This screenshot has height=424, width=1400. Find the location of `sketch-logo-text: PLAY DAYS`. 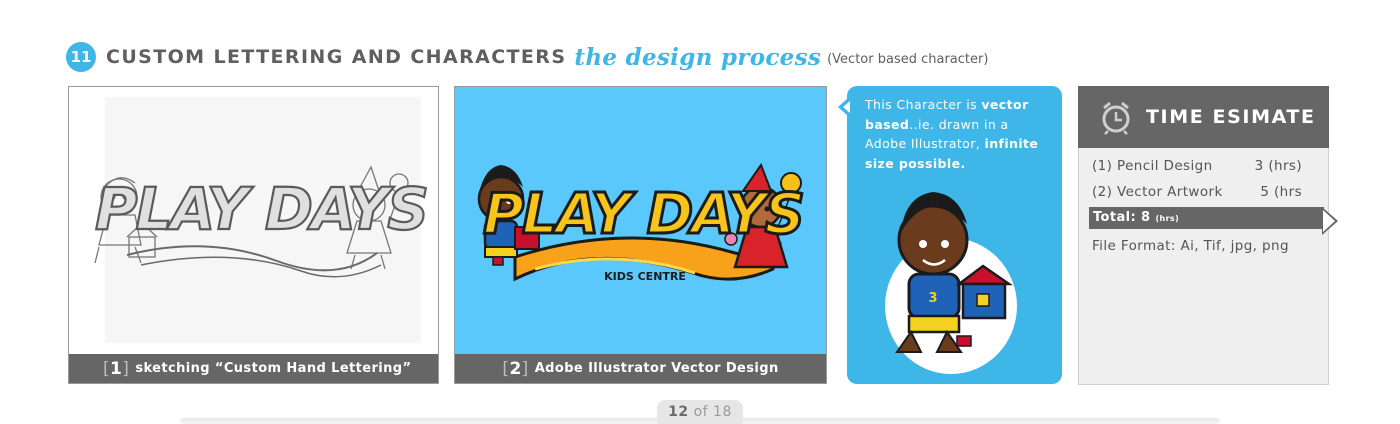

sketch-logo-text: PLAY DAYS is located at coordinates (261, 209).